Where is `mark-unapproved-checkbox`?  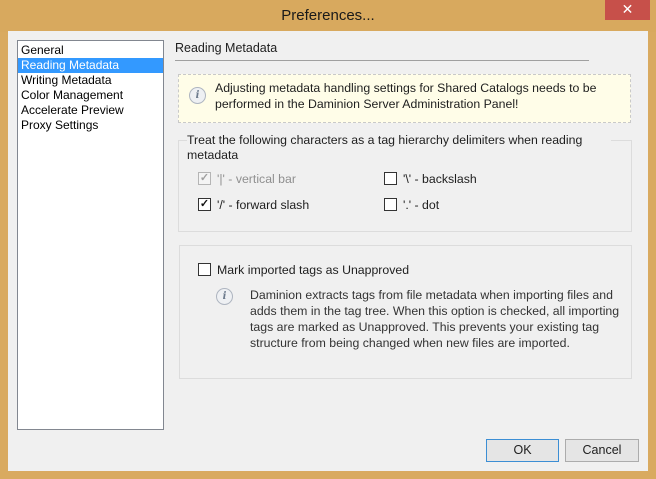
mark-unapproved-checkbox is located at coordinates (204, 269).